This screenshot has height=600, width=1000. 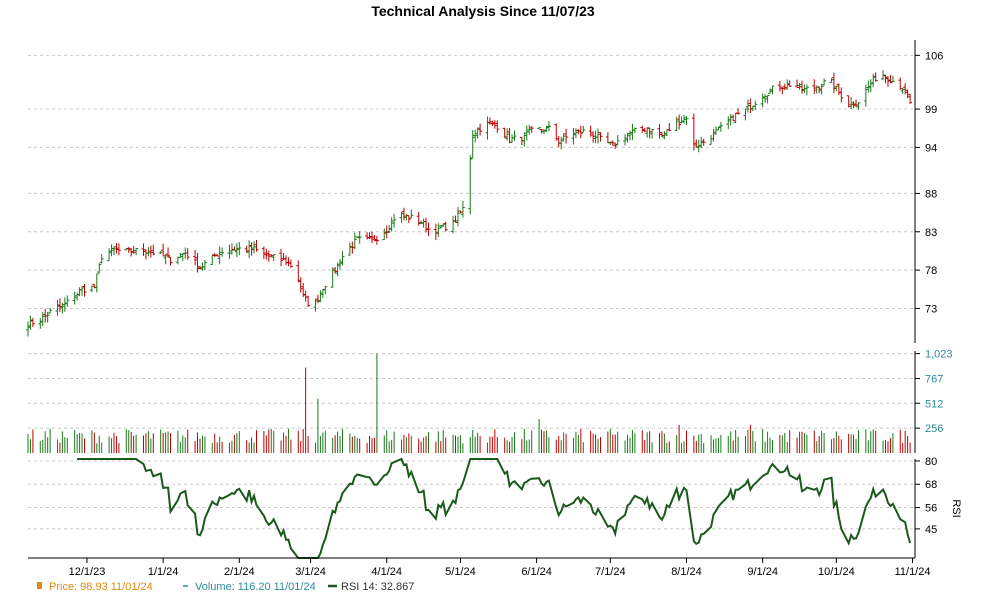 I want to click on price-tick-label: 88, so click(x=931, y=194).